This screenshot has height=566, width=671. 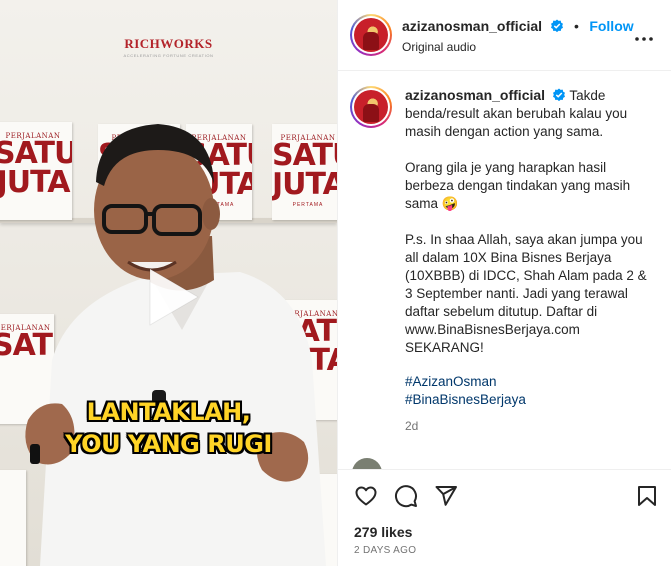 I want to click on caption-timestamp: 2d, so click(x=412, y=426).